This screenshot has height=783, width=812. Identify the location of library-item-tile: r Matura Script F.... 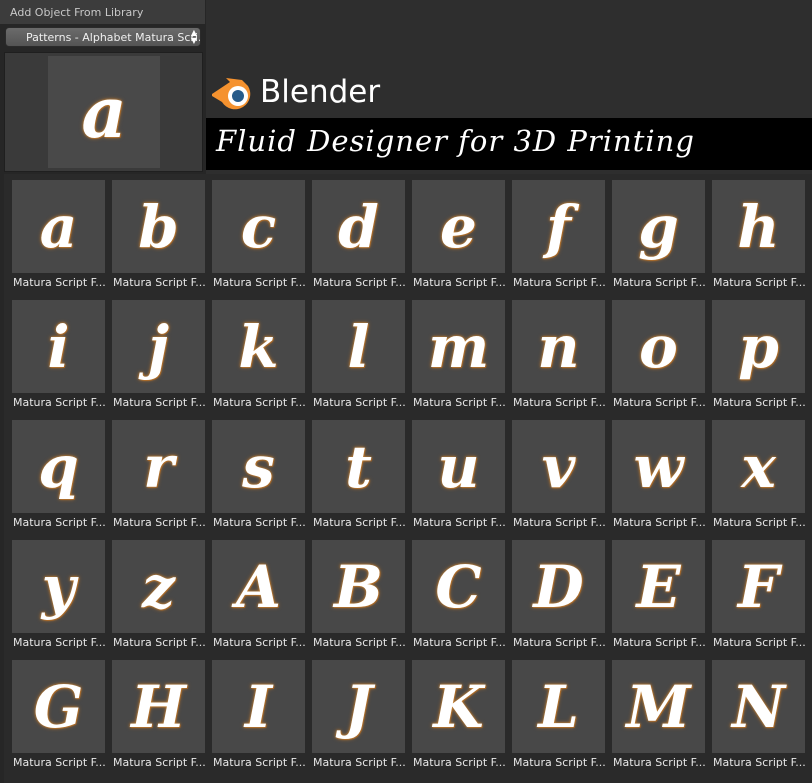
(154, 473).